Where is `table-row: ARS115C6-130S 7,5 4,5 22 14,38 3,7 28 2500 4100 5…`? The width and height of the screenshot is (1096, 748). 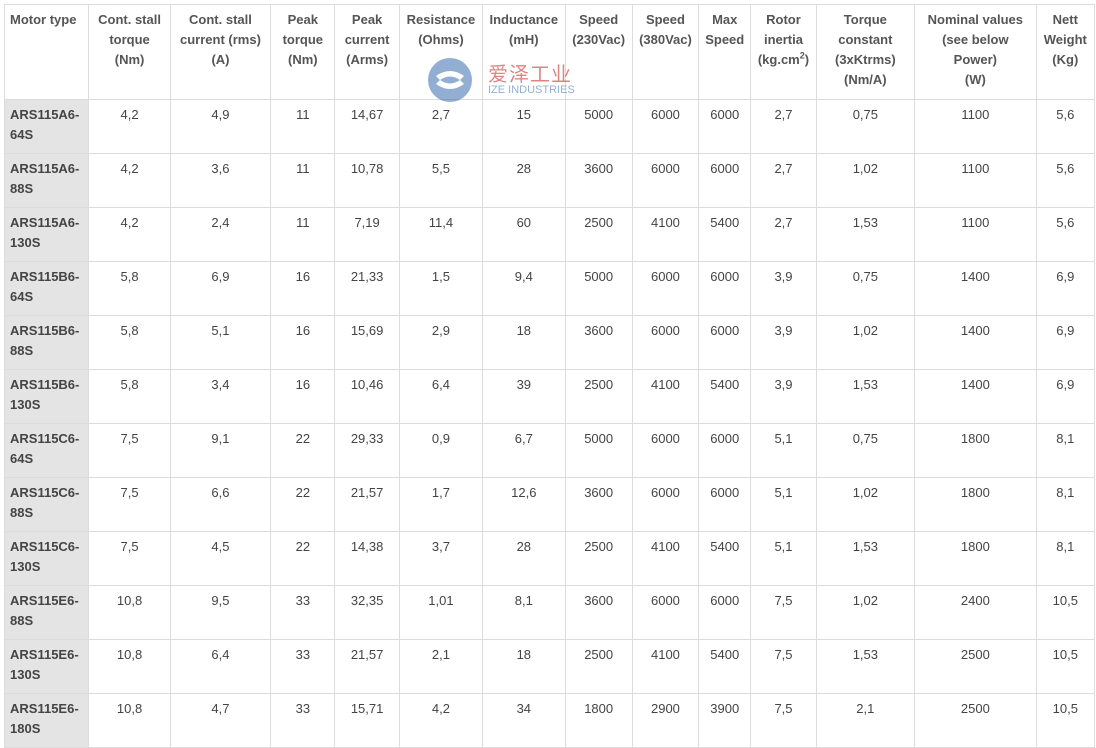
table-row: ARS115C6-130S 7,5 4,5 22 14,38 3,7 28 2500 4100 5… is located at coordinates (549, 558).